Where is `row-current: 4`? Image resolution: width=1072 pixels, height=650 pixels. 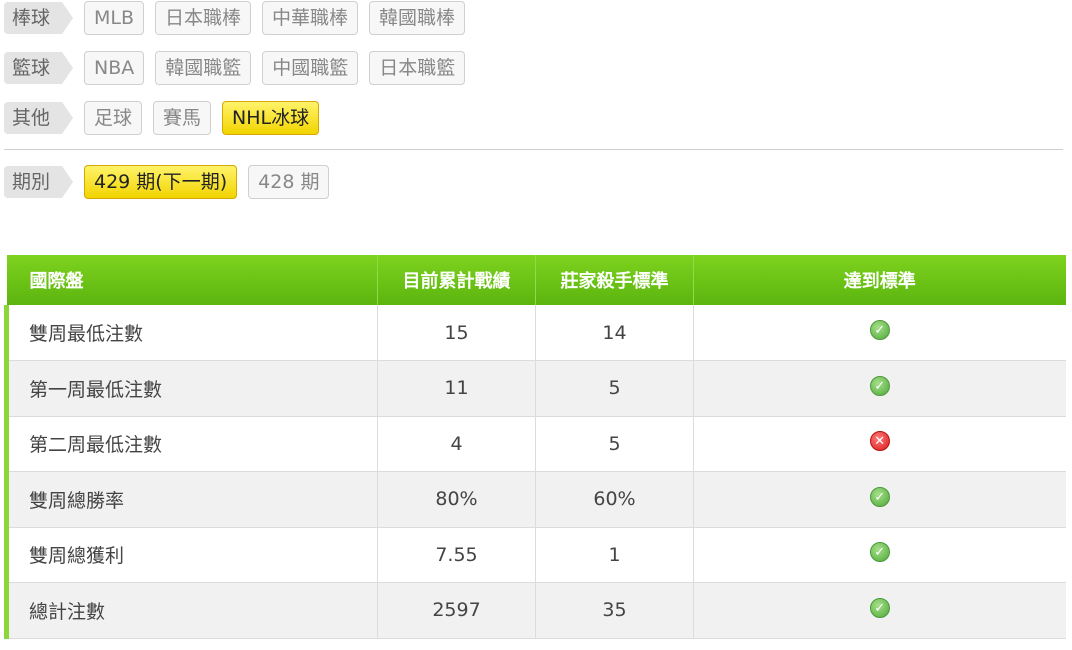 row-current: 4 is located at coordinates (456, 444).